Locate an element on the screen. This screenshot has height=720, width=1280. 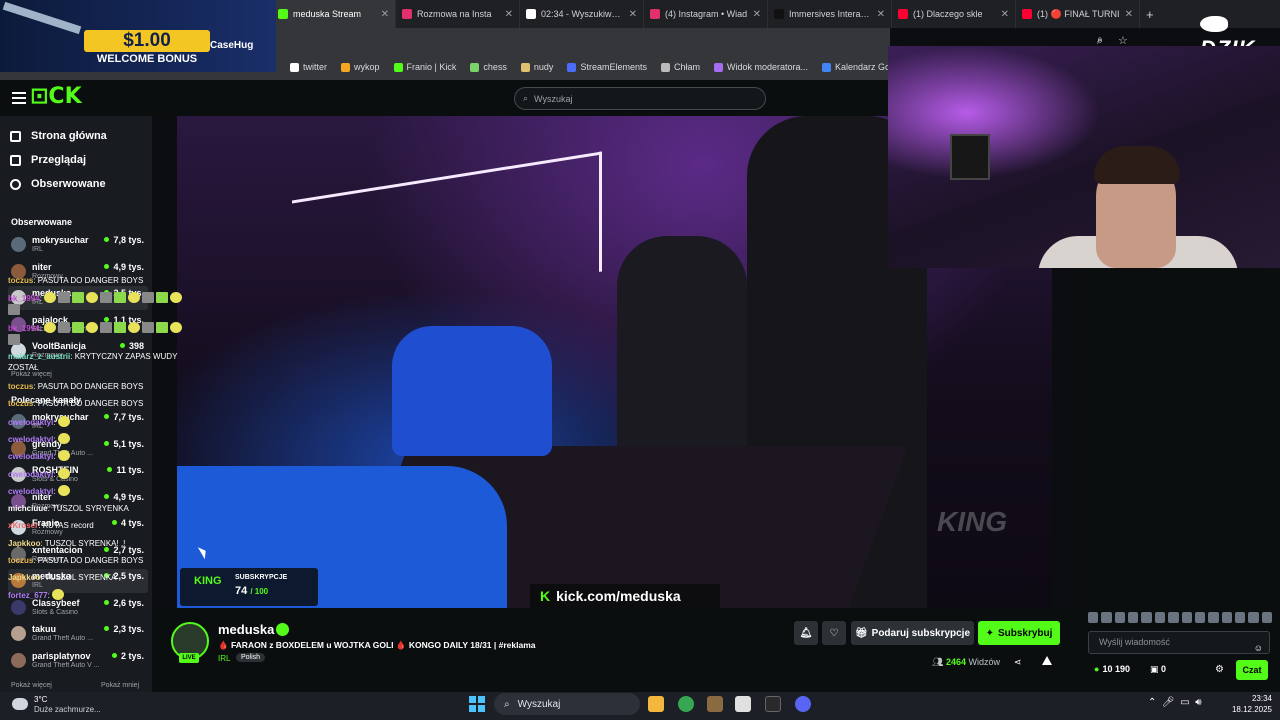
casino-ad-banner: $1.00 WELCOME BONUS CaseHug is located at coordinates (138, 36).